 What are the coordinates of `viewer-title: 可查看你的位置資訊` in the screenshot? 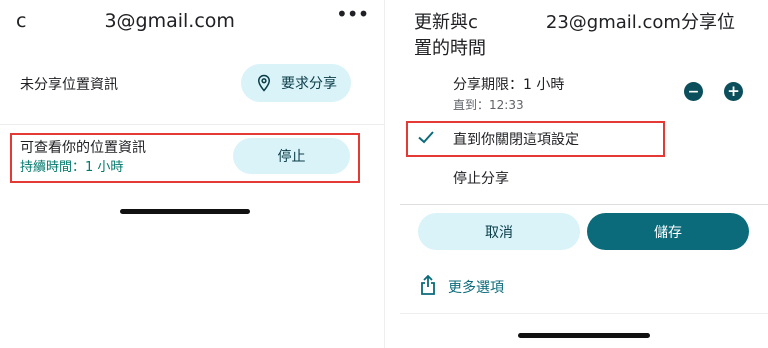 It's located at (83, 148).